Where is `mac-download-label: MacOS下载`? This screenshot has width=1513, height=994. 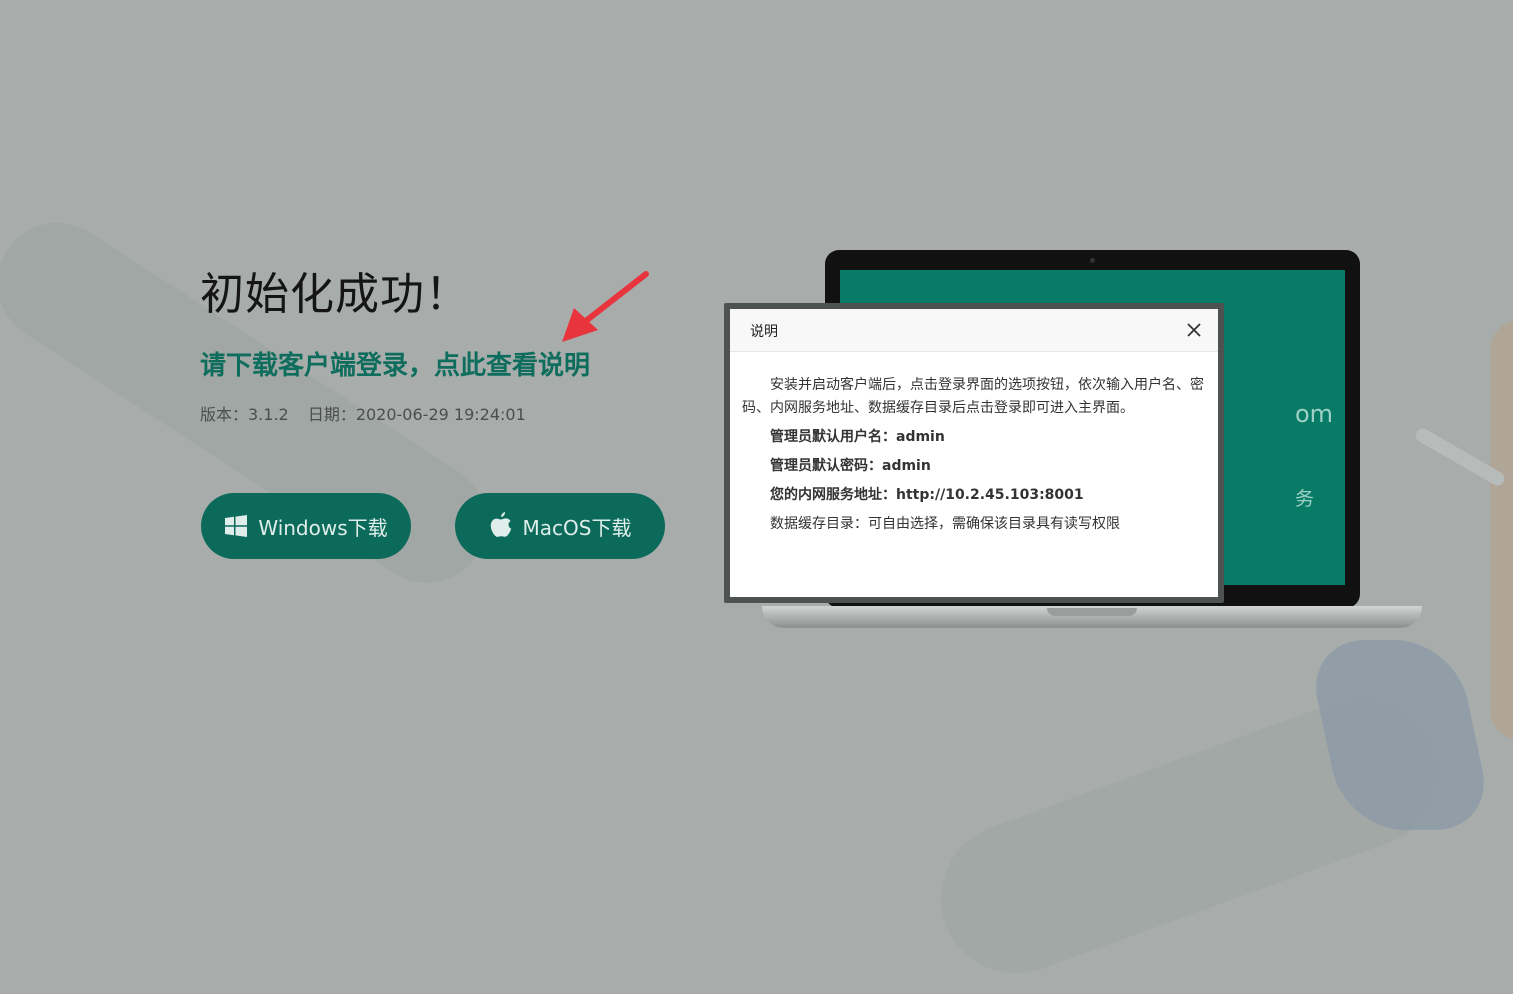 mac-download-label: MacOS下载 is located at coordinates (577, 527).